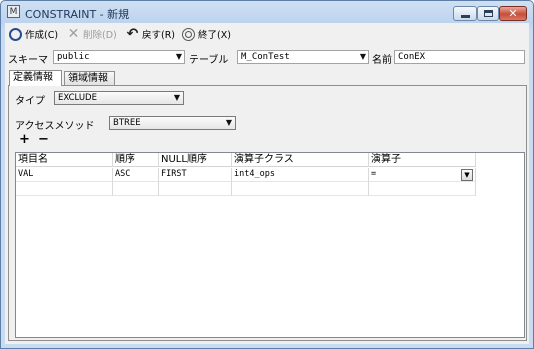  What do you see at coordinates (412, 57) in the screenshot?
I see `name-value: ConEX` at bounding box center [412, 57].